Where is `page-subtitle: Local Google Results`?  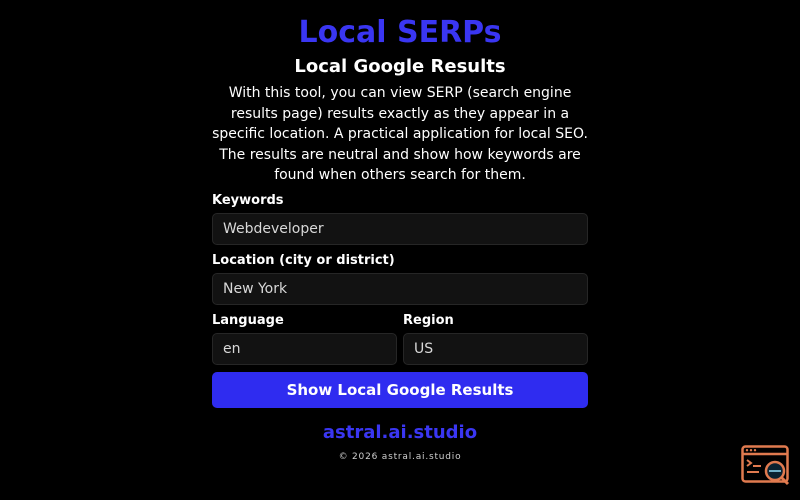 page-subtitle: Local Google Results is located at coordinates (400, 66).